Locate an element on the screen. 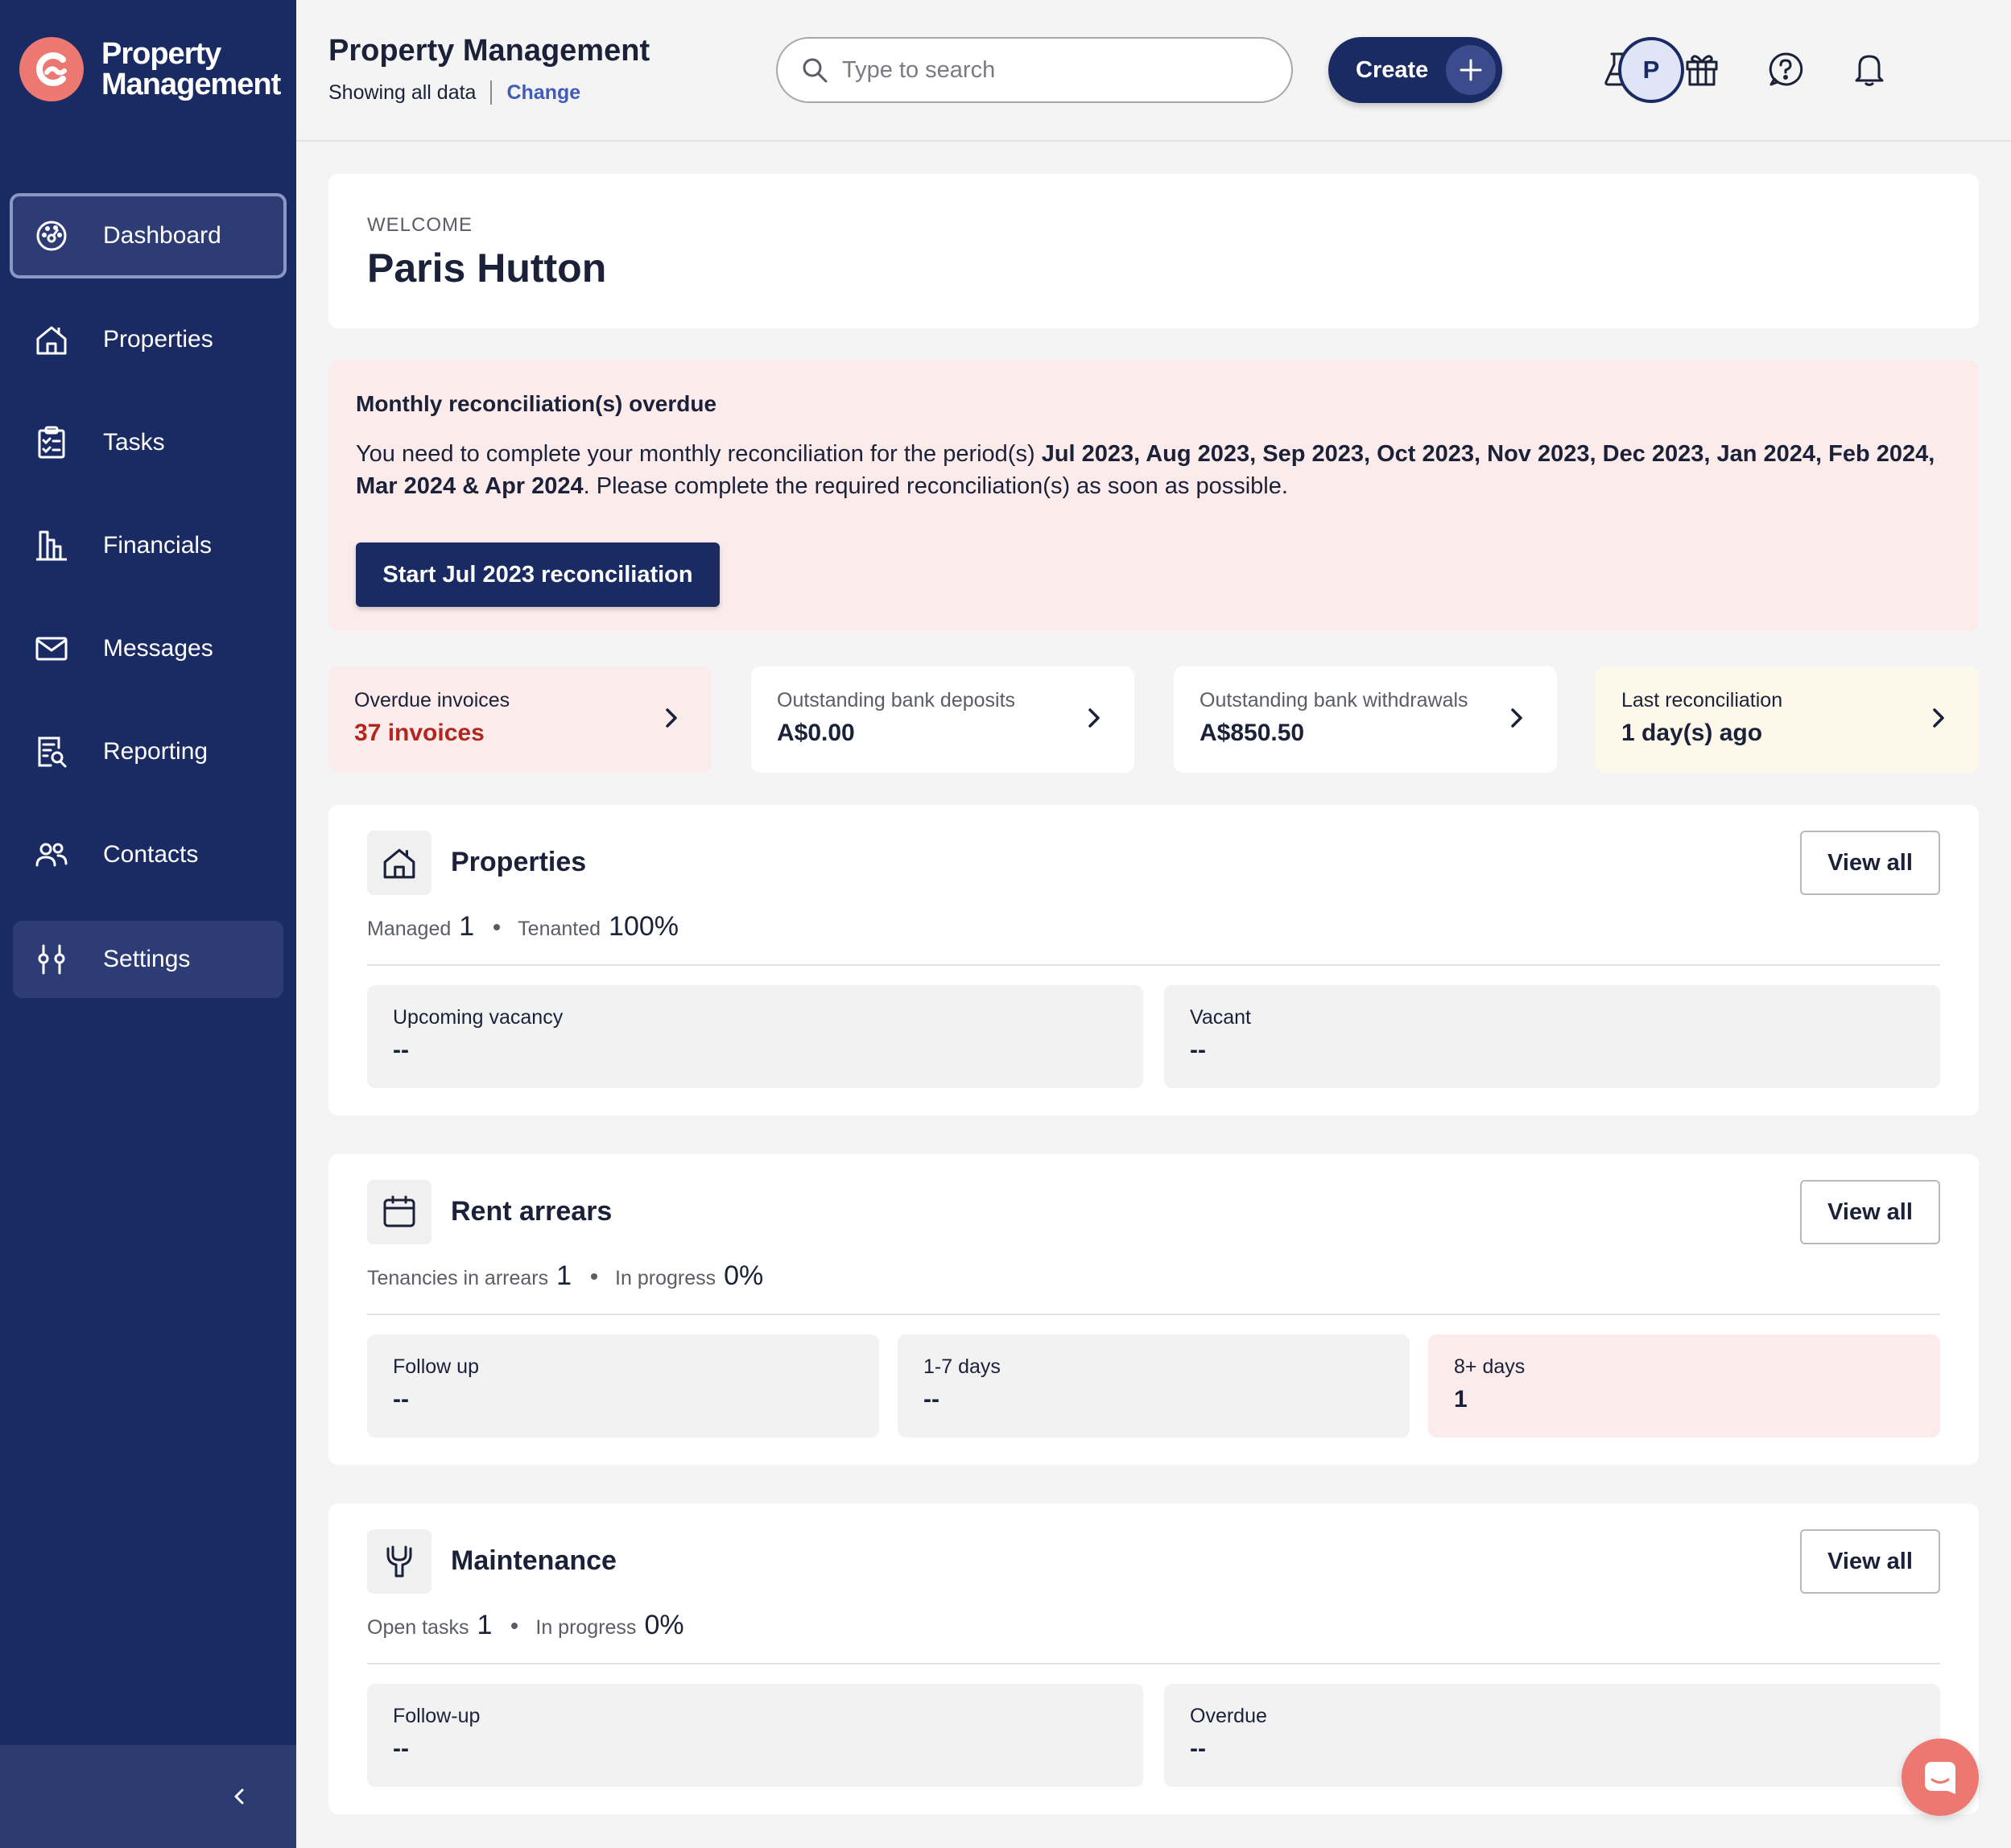 Image resolution: width=2011 pixels, height=1848 pixels. sidebar-item-dashboard: Dashboard is located at coordinates (148, 235).